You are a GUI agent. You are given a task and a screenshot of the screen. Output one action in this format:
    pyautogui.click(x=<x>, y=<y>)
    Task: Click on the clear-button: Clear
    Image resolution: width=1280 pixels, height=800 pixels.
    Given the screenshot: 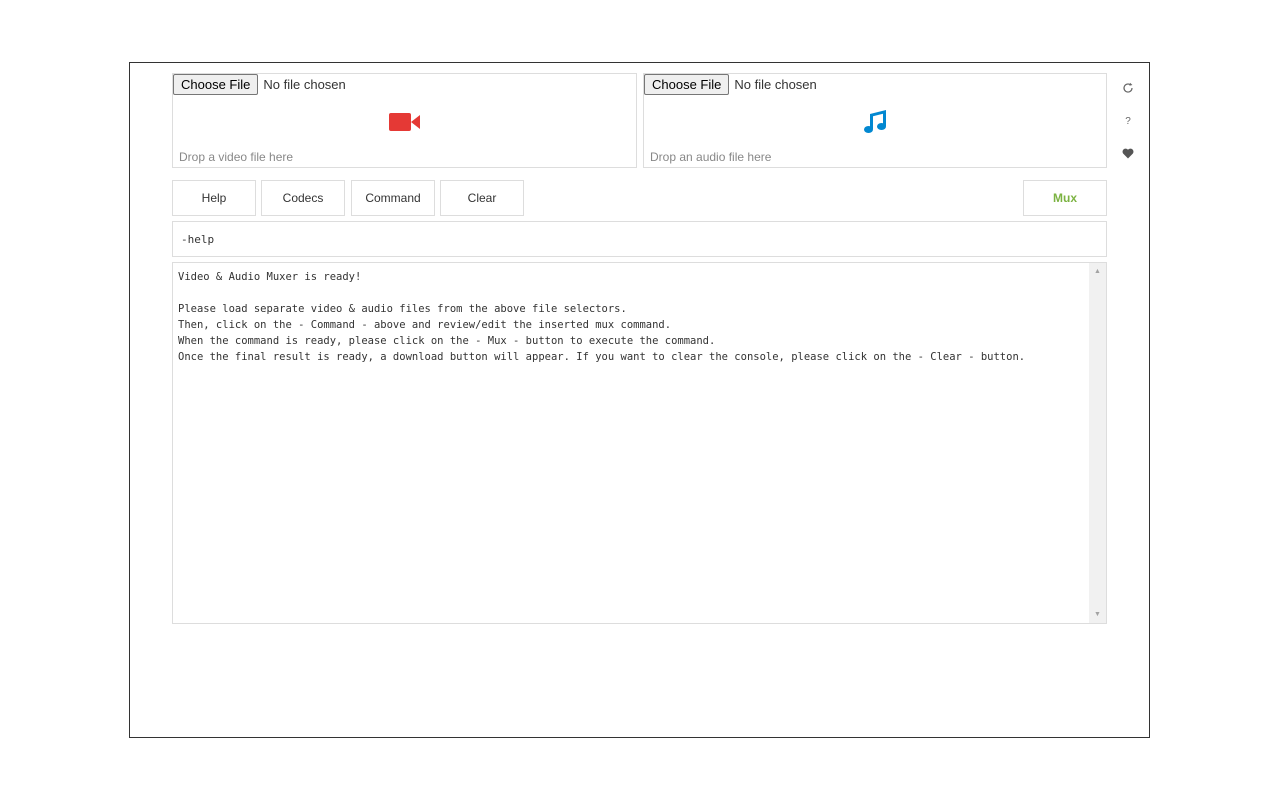 What is the action you would take?
    pyautogui.click(x=482, y=198)
    